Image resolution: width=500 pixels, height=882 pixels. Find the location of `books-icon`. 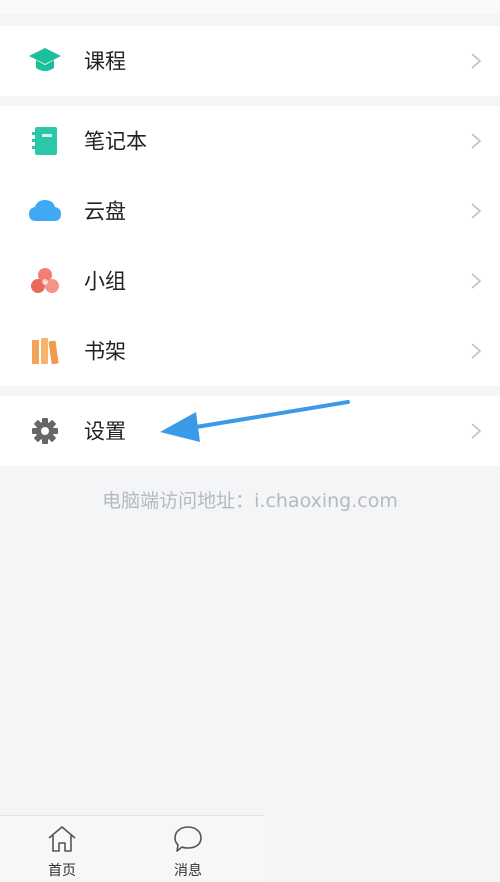

books-icon is located at coordinates (45, 351).